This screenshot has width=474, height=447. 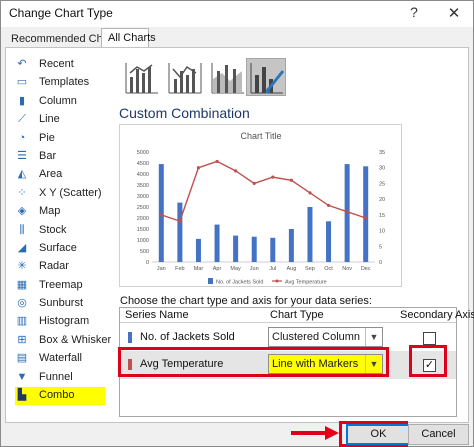 I want to click on point-temperature-sep, so click(x=310, y=193).